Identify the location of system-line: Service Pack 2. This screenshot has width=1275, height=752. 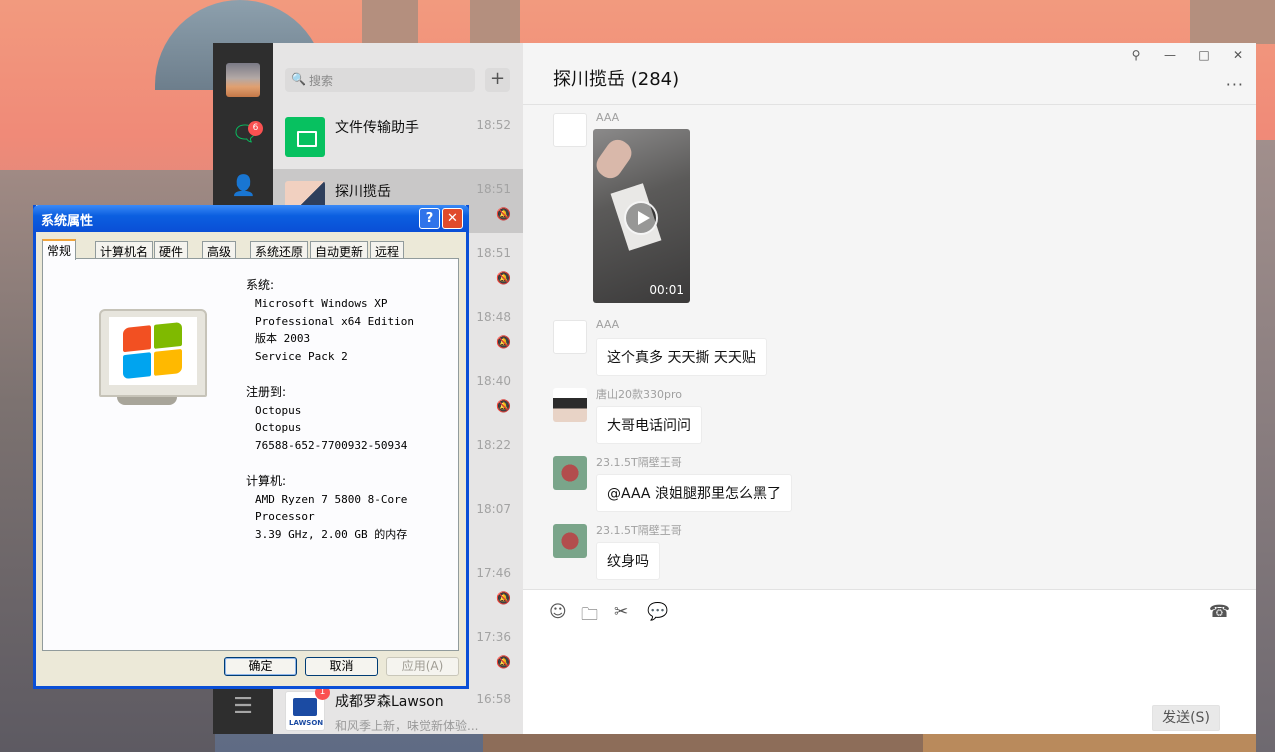
(301, 357).